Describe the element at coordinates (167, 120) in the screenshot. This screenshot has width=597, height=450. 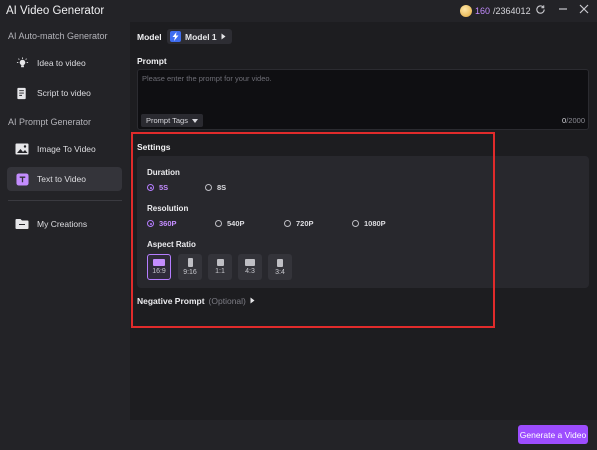
I see `prompt-tags-label: Prompt Tags` at that location.